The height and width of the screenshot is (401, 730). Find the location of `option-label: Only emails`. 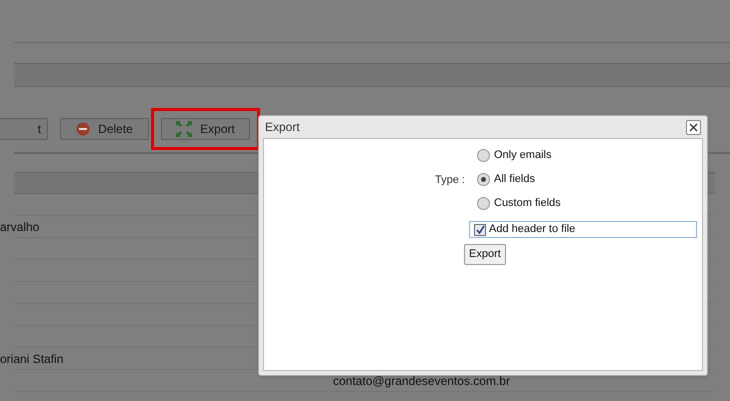

option-label: Only emails is located at coordinates (523, 155).